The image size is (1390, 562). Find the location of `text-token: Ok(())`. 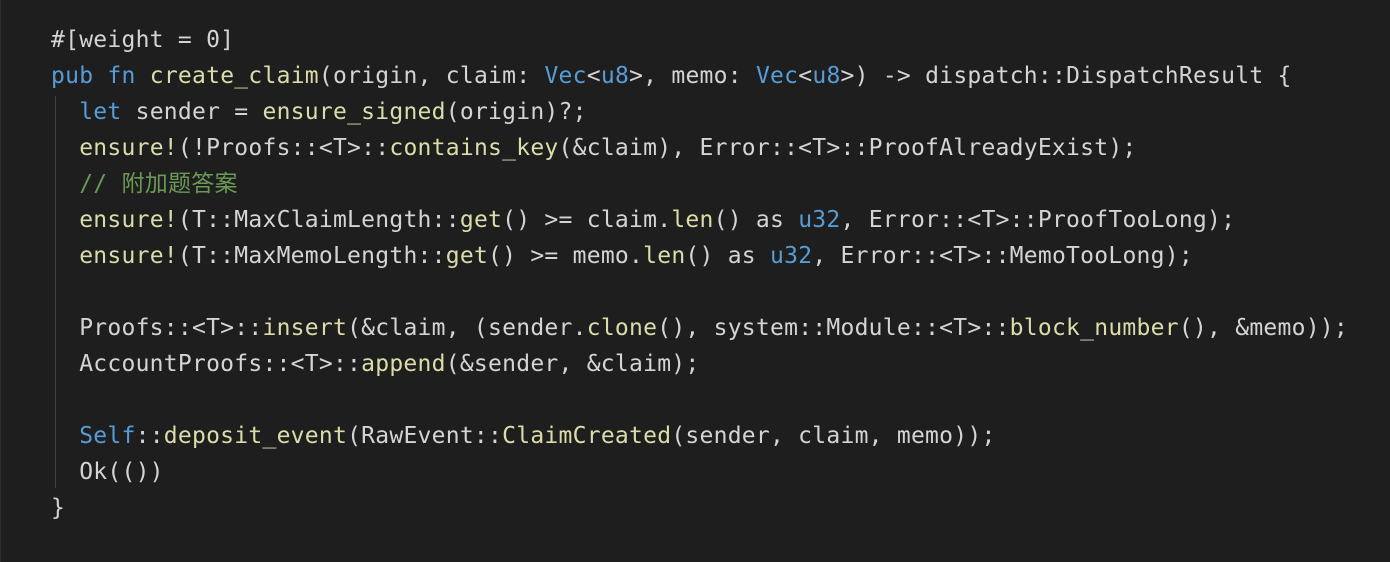

text-token: Ok(()) is located at coordinates (107, 472).